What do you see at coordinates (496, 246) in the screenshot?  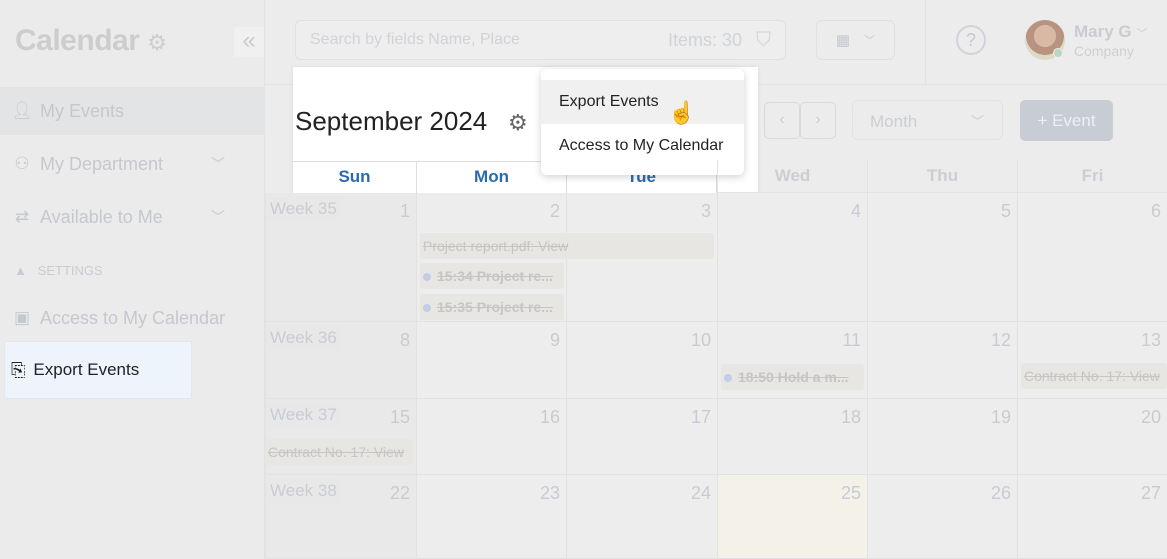 I see `event-title: Project report.pdf: View` at bounding box center [496, 246].